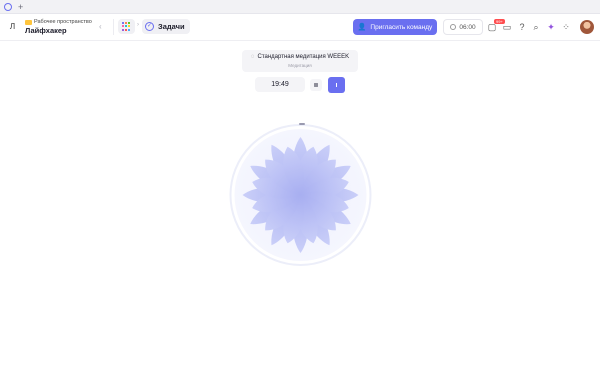  Describe the element at coordinates (252, 57) in the screenshot. I see `loading-icon: ◌` at that location.